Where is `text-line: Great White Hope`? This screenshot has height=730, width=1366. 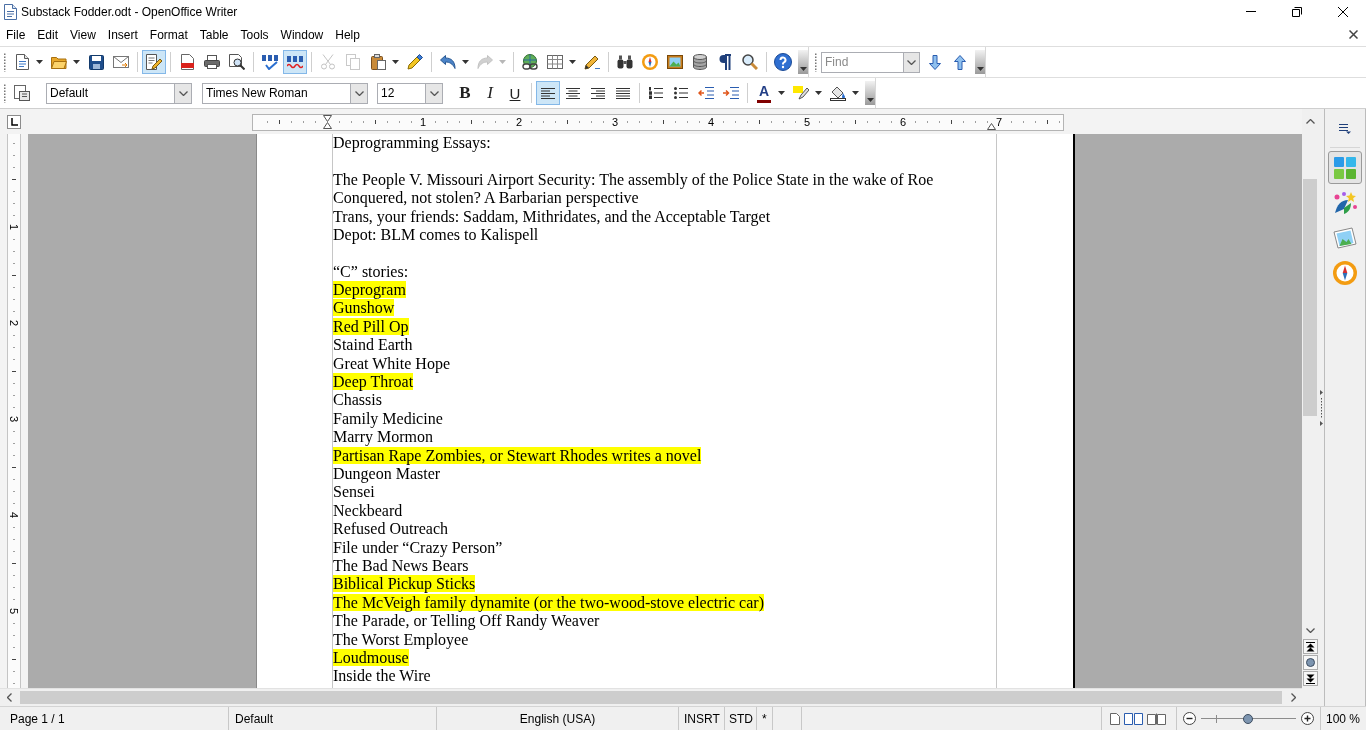 text-line: Great White Hope is located at coordinates (391, 363).